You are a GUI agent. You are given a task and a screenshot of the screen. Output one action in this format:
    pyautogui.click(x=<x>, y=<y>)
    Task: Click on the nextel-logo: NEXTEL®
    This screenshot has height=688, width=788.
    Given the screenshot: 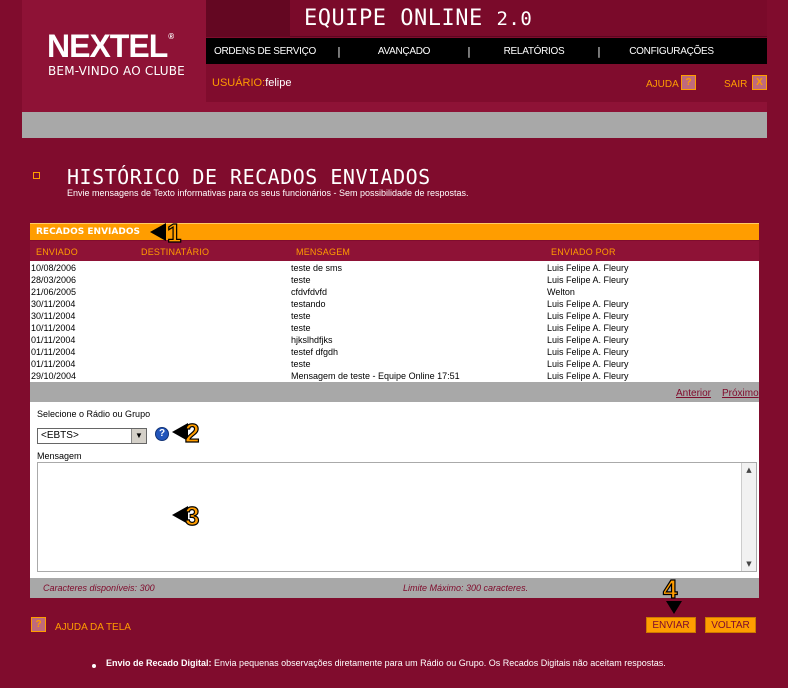 What is the action you would take?
    pyautogui.click(x=110, y=46)
    